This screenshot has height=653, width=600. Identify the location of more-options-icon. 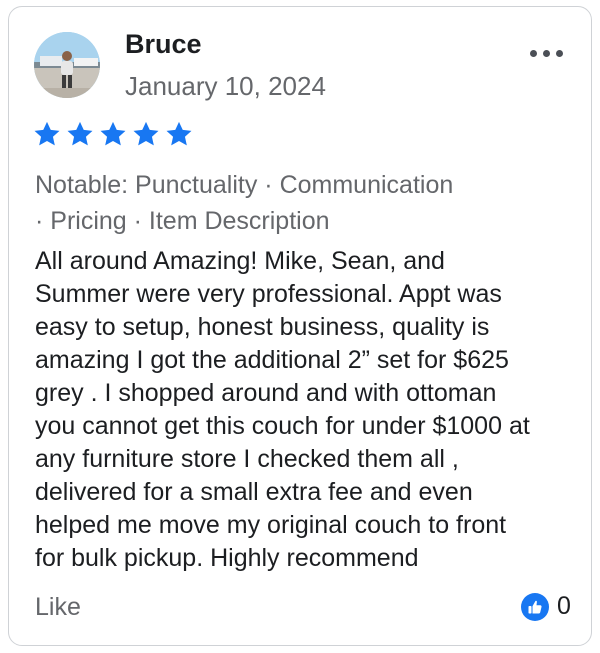
(546, 53).